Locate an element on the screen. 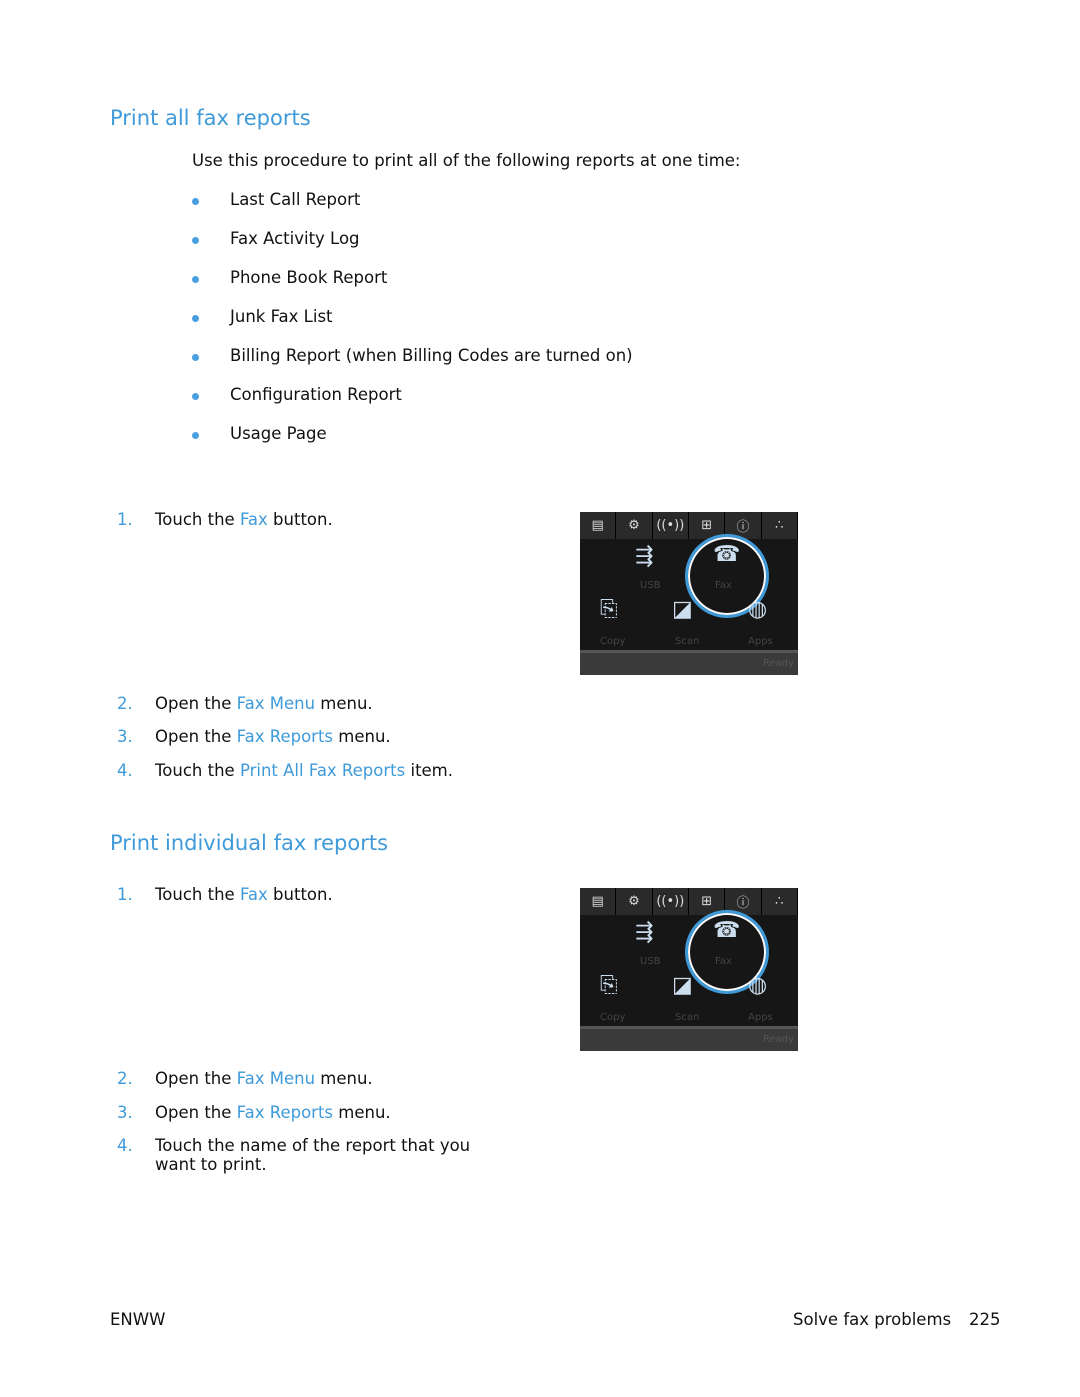 Image resolution: width=1080 pixels, height=1397 pixels. footer-left: ENWW is located at coordinates (138, 1319).